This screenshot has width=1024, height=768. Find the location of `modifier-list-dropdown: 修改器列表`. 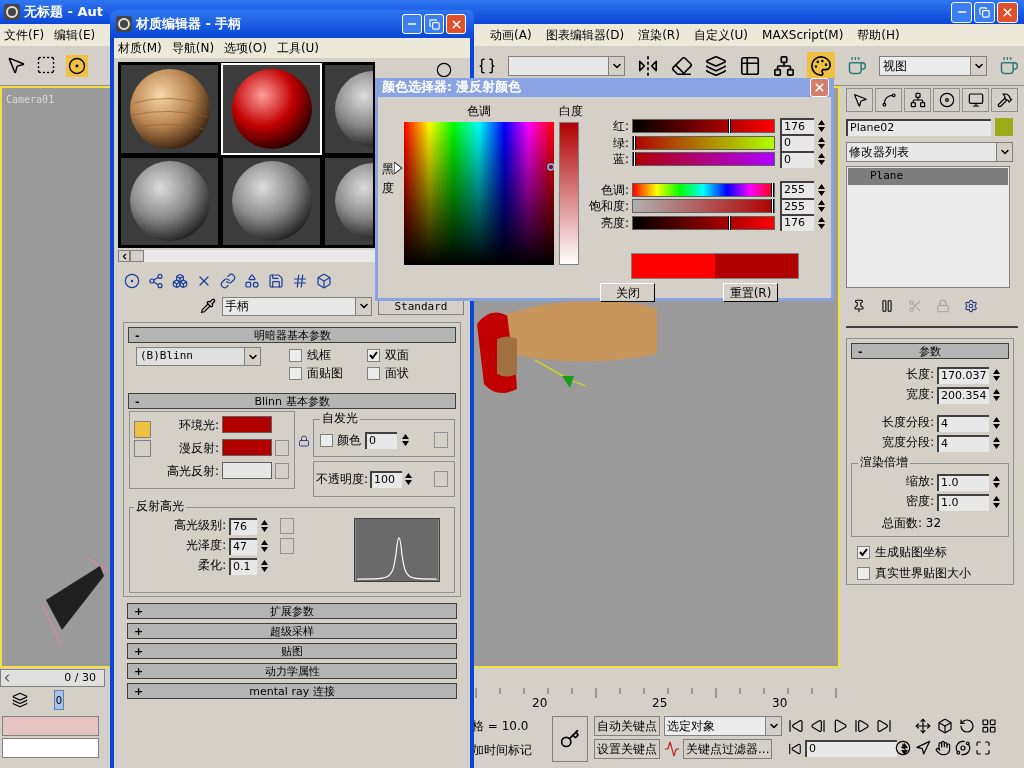

modifier-list-dropdown: 修改器列表 is located at coordinates (929, 152).